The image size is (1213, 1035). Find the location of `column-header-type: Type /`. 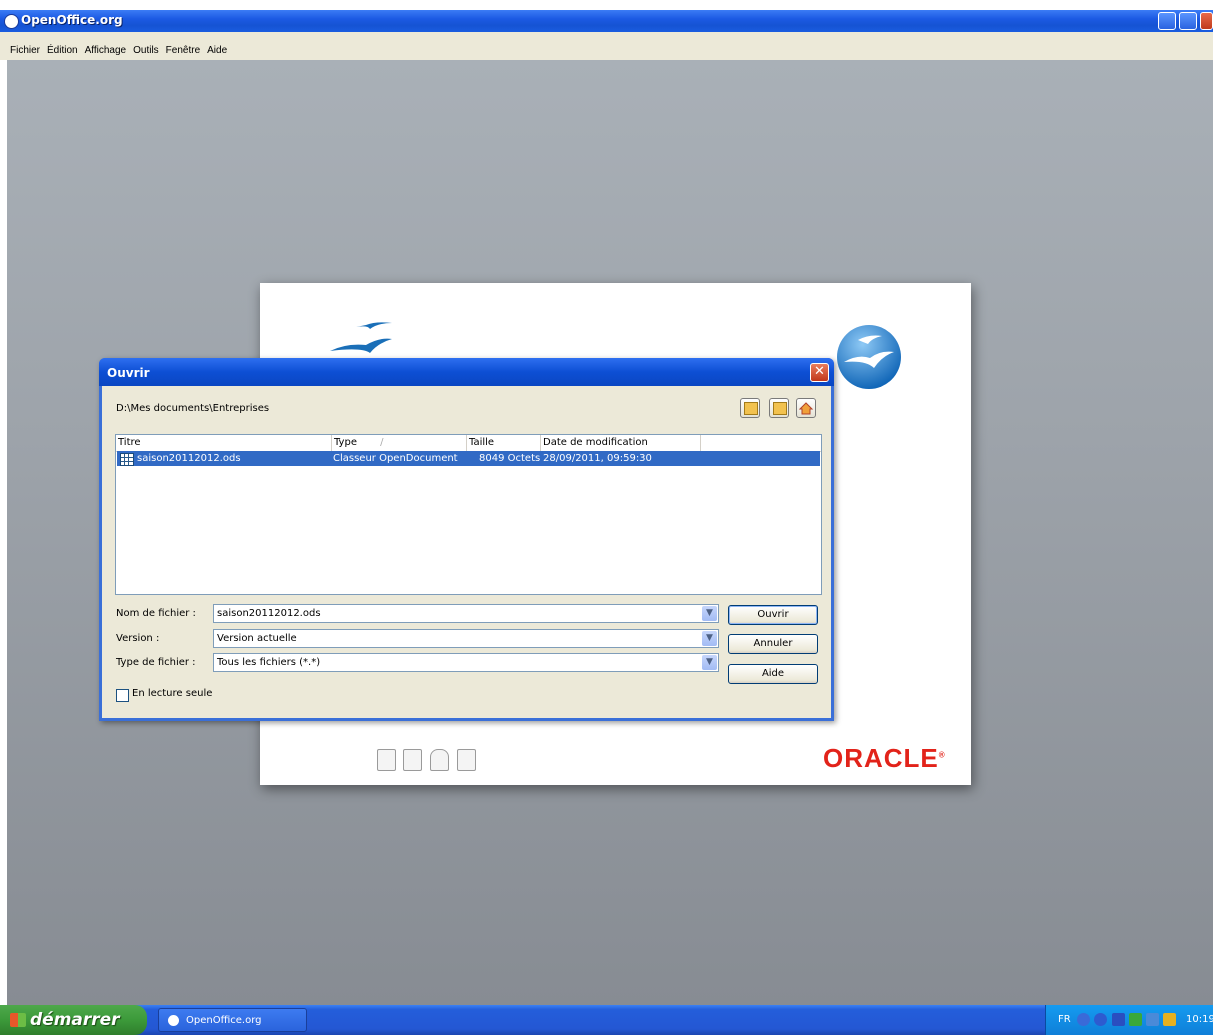

column-header-type: Type / is located at coordinates (399, 443).